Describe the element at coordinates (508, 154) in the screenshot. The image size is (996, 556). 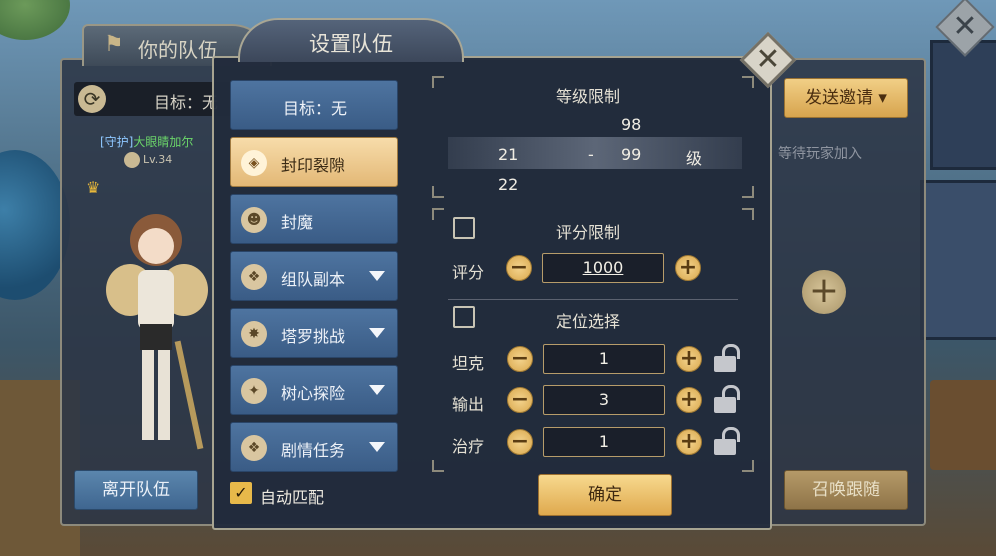
I see `level-min-value: 21` at that location.